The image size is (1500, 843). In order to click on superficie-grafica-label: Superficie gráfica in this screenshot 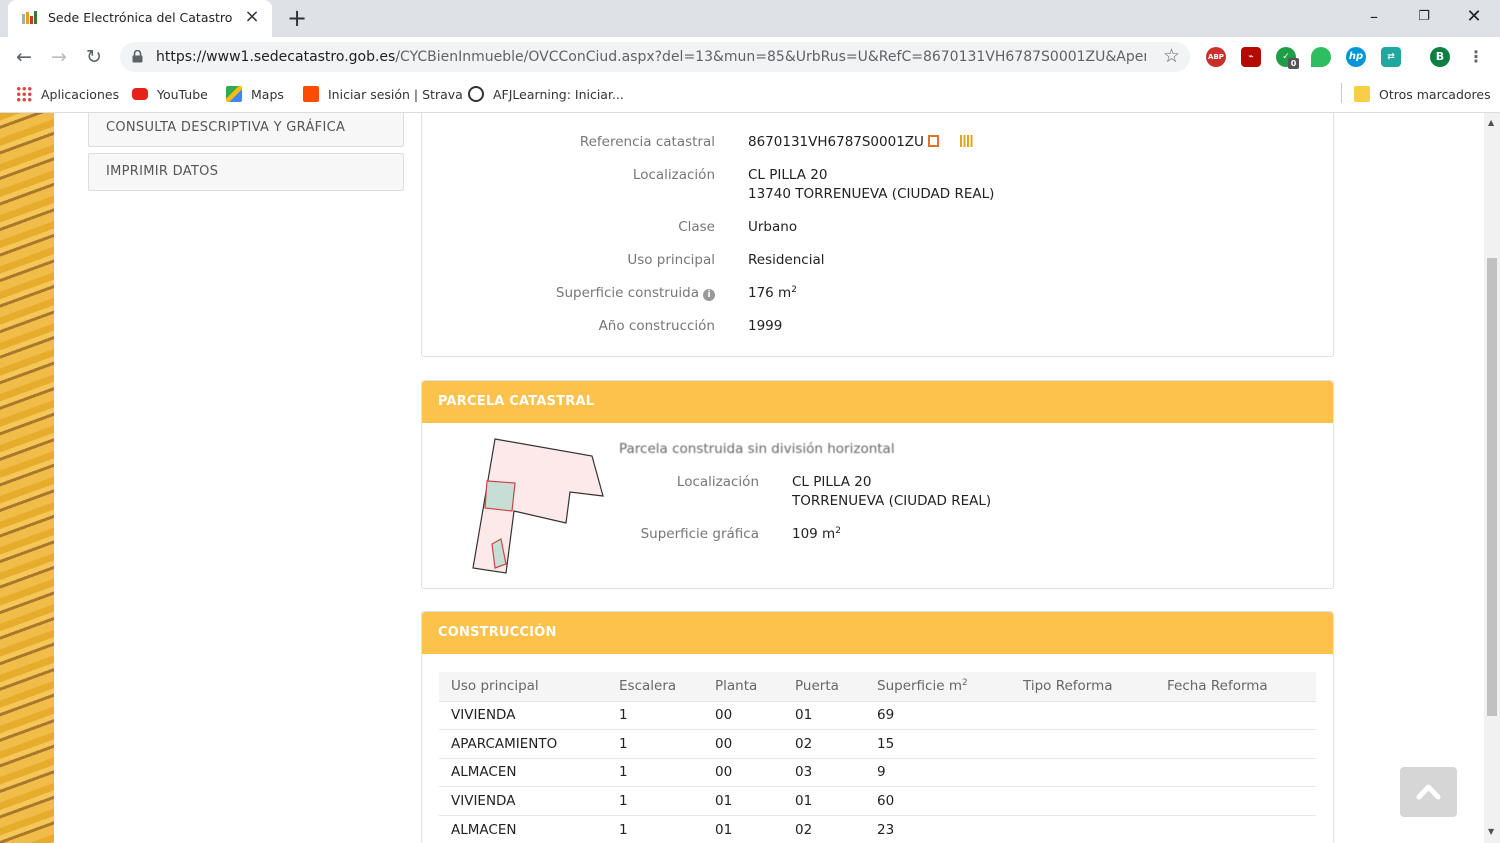, I will do `click(699, 534)`.